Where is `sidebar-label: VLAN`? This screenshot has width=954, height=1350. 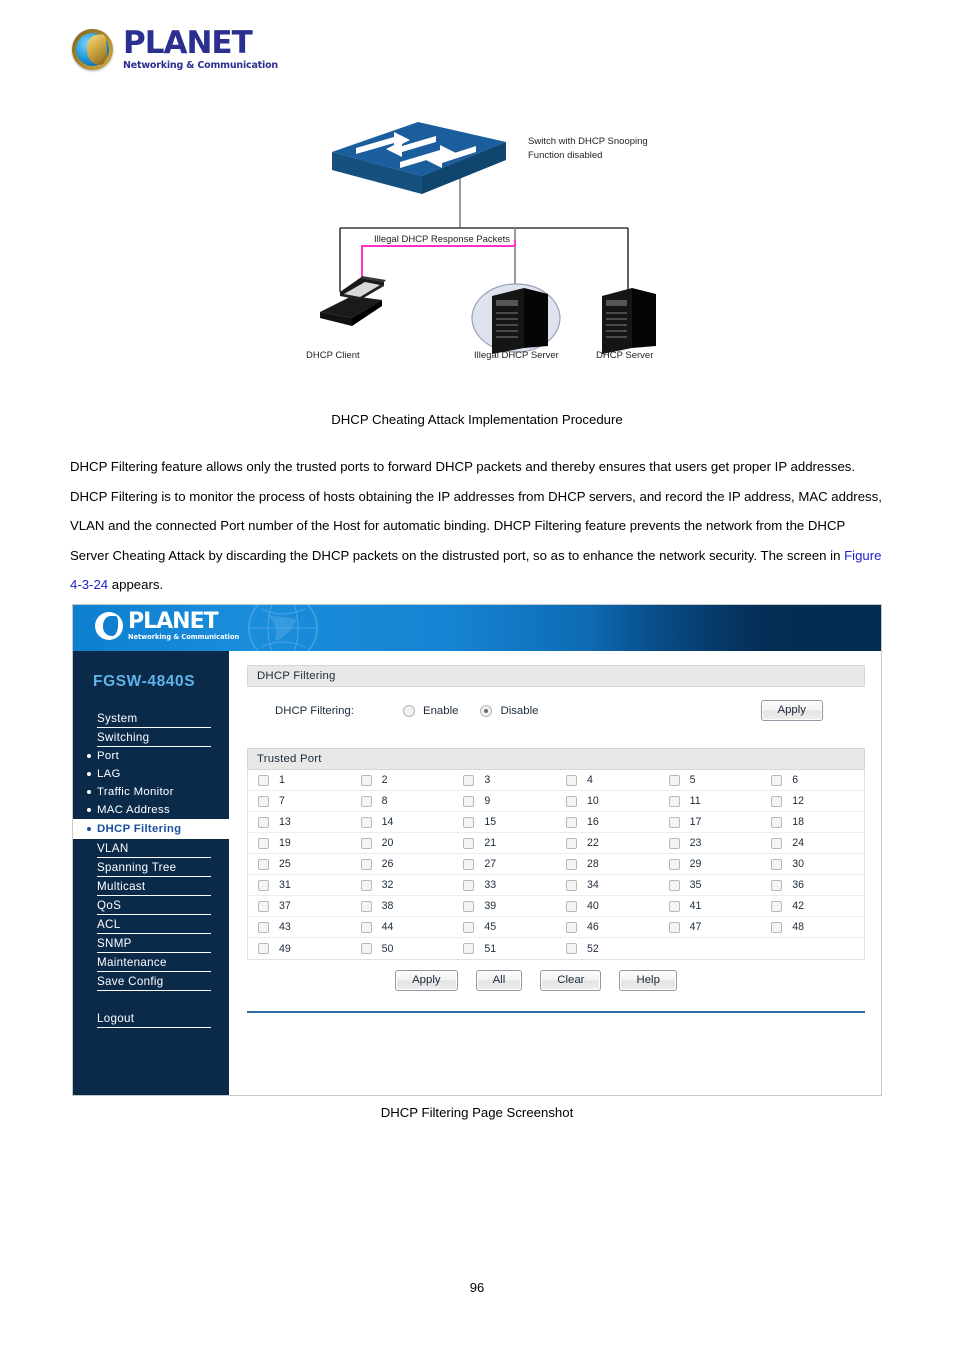
sidebar-label: VLAN is located at coordinates (113, 848).